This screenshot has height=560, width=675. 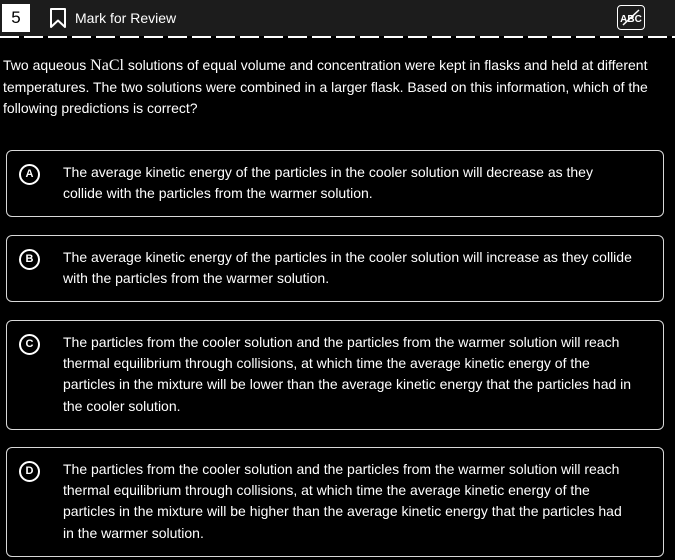 I want to click on question-text-before: Two aqueous, so click(x=47, y=65).